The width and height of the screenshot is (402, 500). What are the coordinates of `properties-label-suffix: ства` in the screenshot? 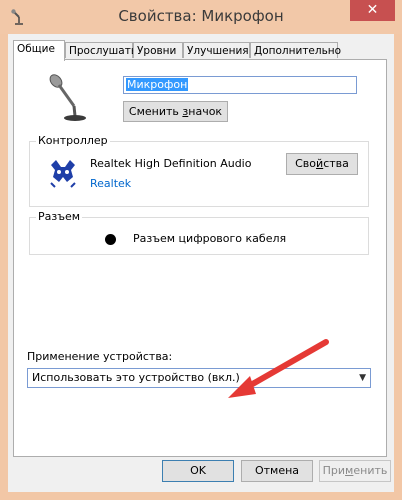 It's located at (336, 163).